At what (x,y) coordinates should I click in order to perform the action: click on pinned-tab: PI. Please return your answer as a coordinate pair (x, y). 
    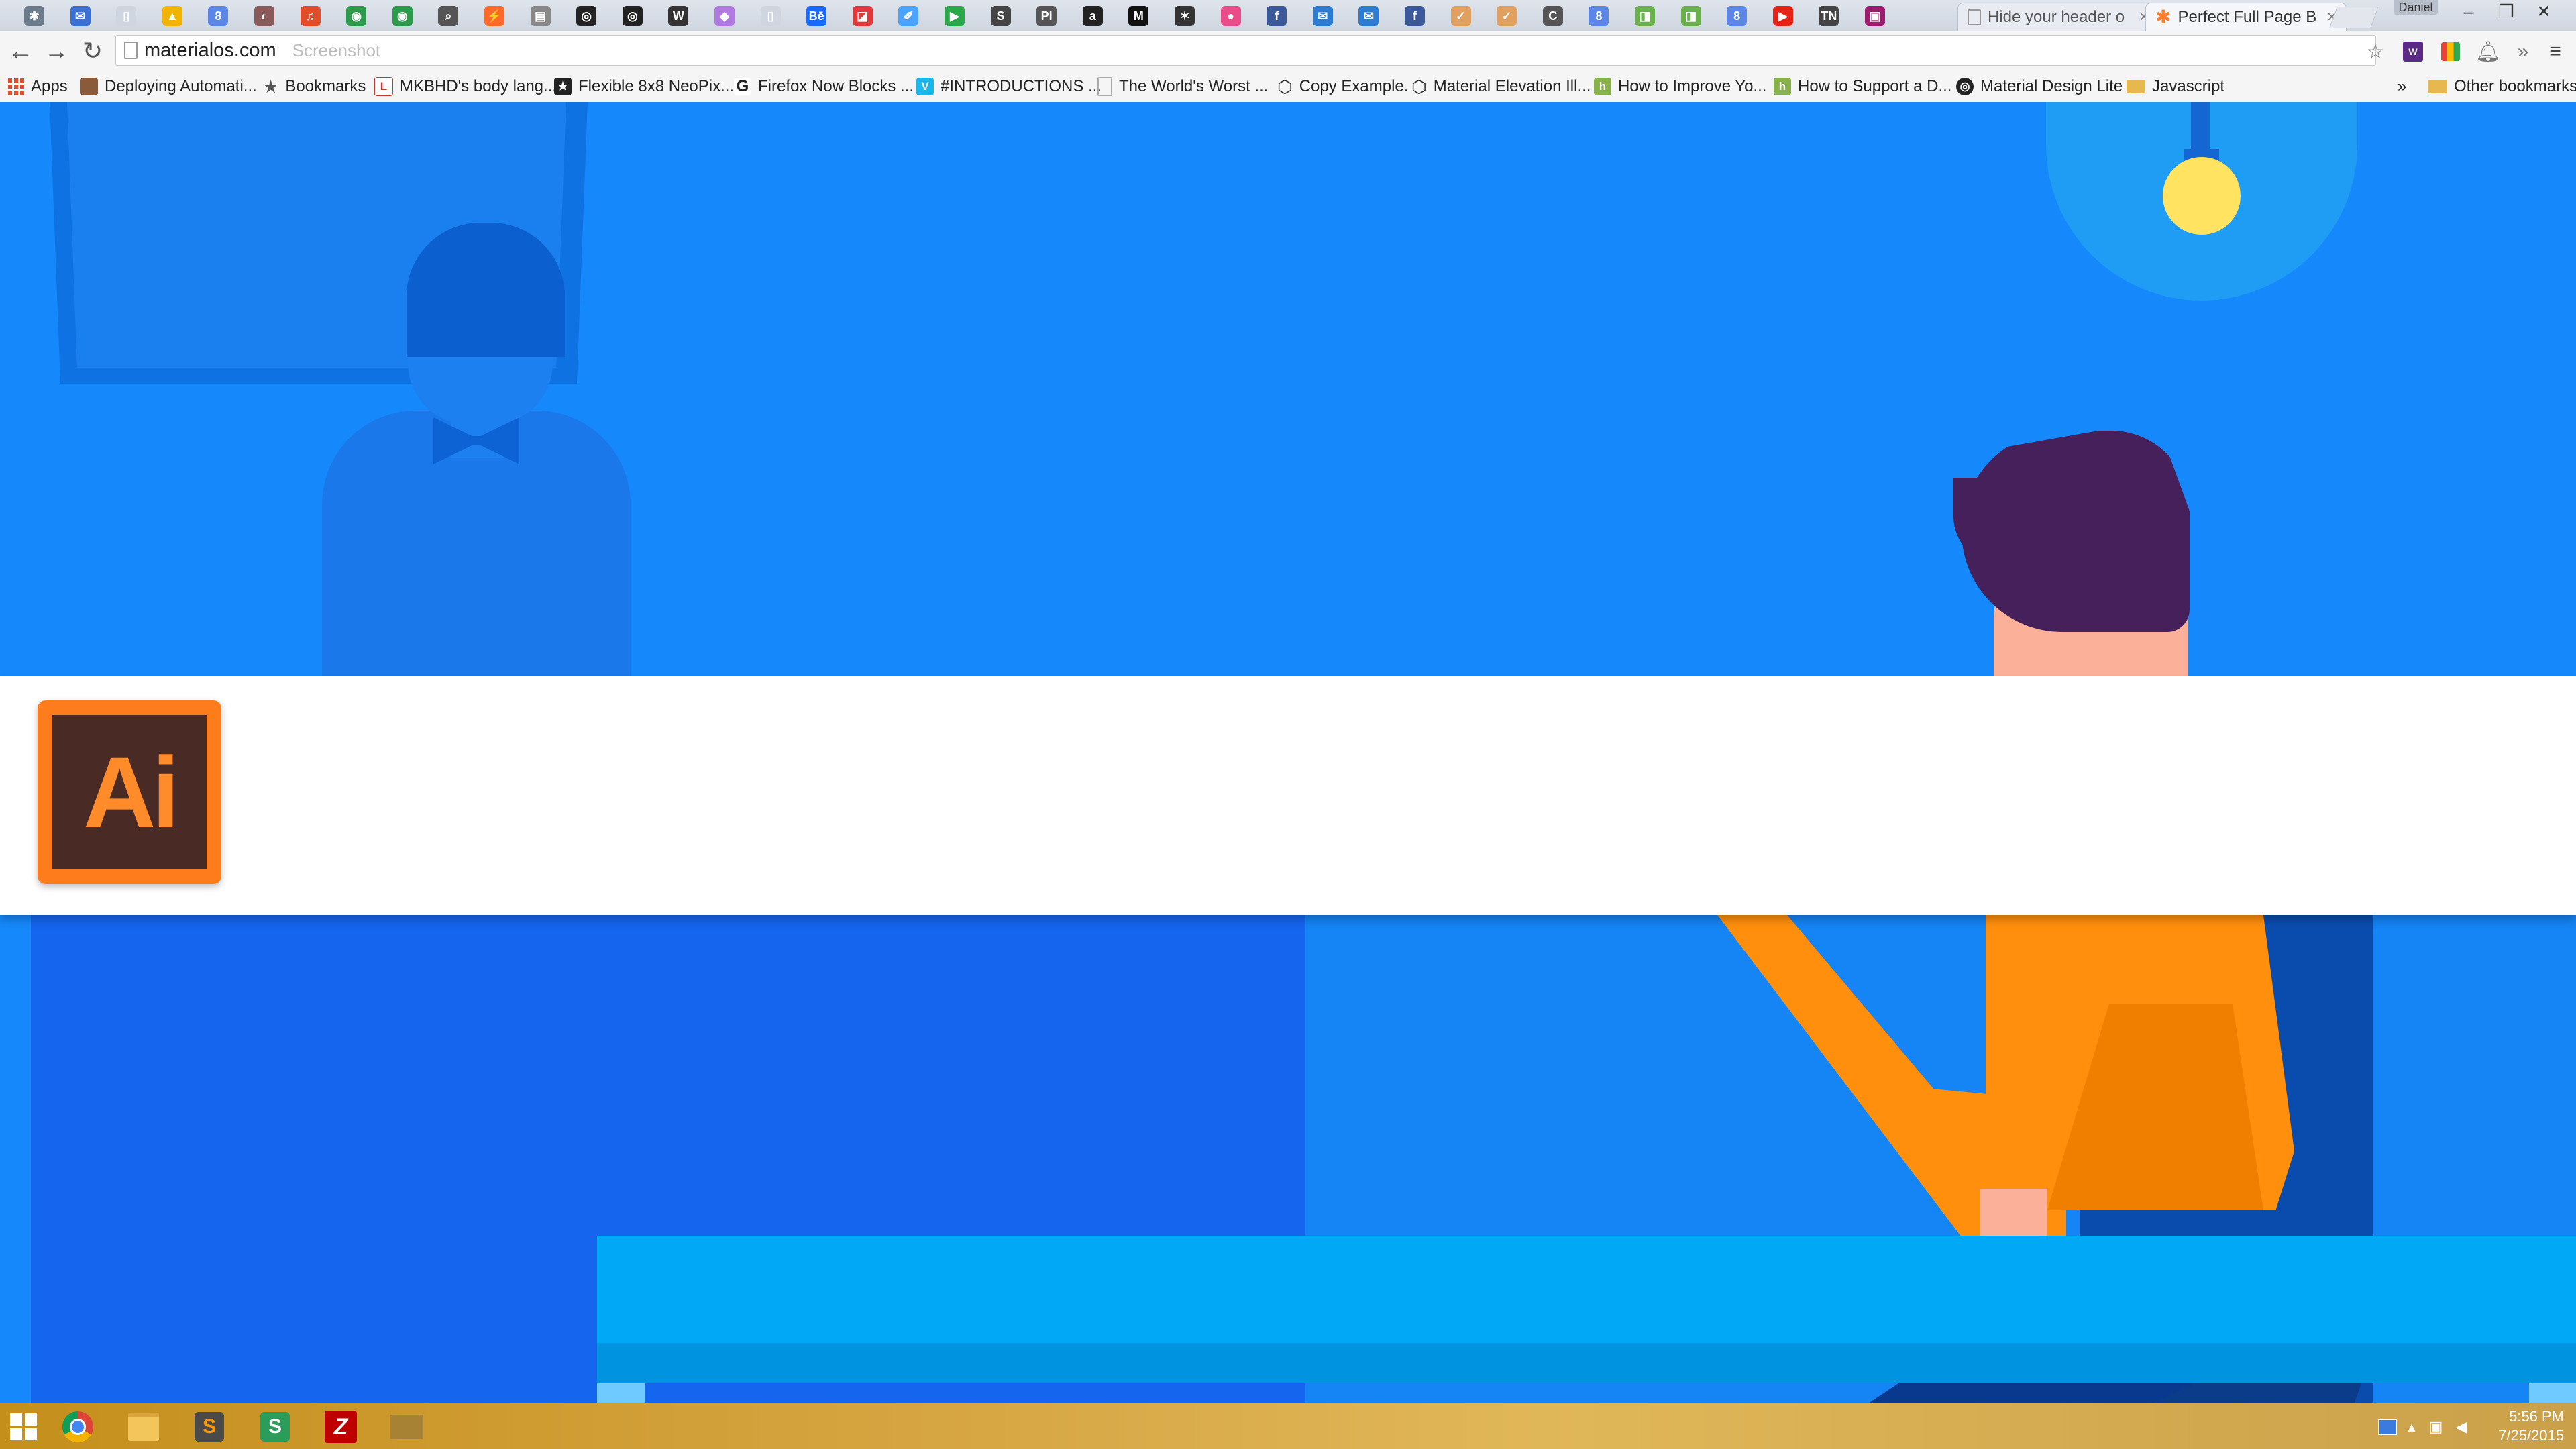
    Looking at the image, I should click on (1046, 16).